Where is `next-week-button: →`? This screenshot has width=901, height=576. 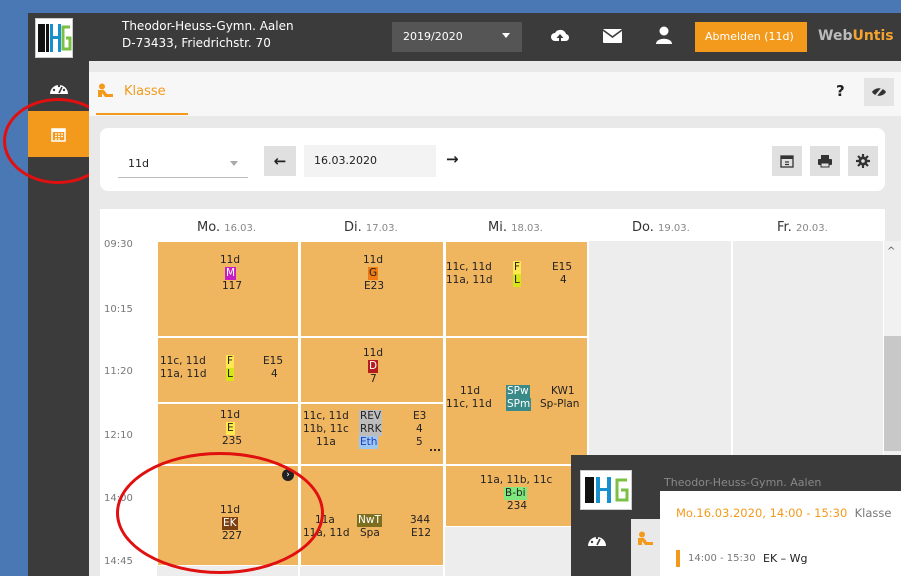 next-week-button: → is located at coordinates (452, 159).